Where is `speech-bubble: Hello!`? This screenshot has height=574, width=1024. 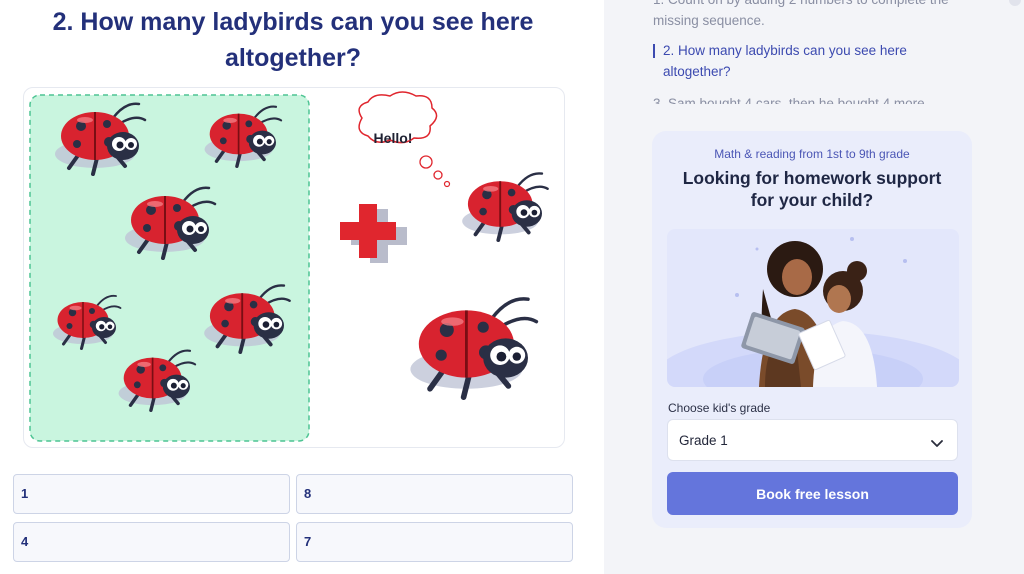 speech-bubble: Hello! is located at coordinates (404, 139).